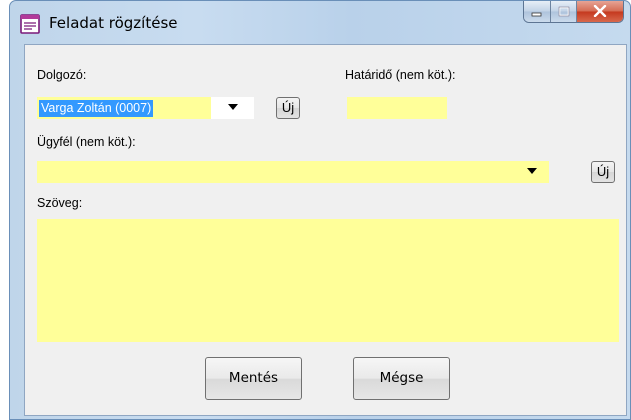 This screenshot has height=420, width=631. Describe the element at coordinates (62, 75) in the screenshot. I see `employee-label: Dolgozó:` at that location.